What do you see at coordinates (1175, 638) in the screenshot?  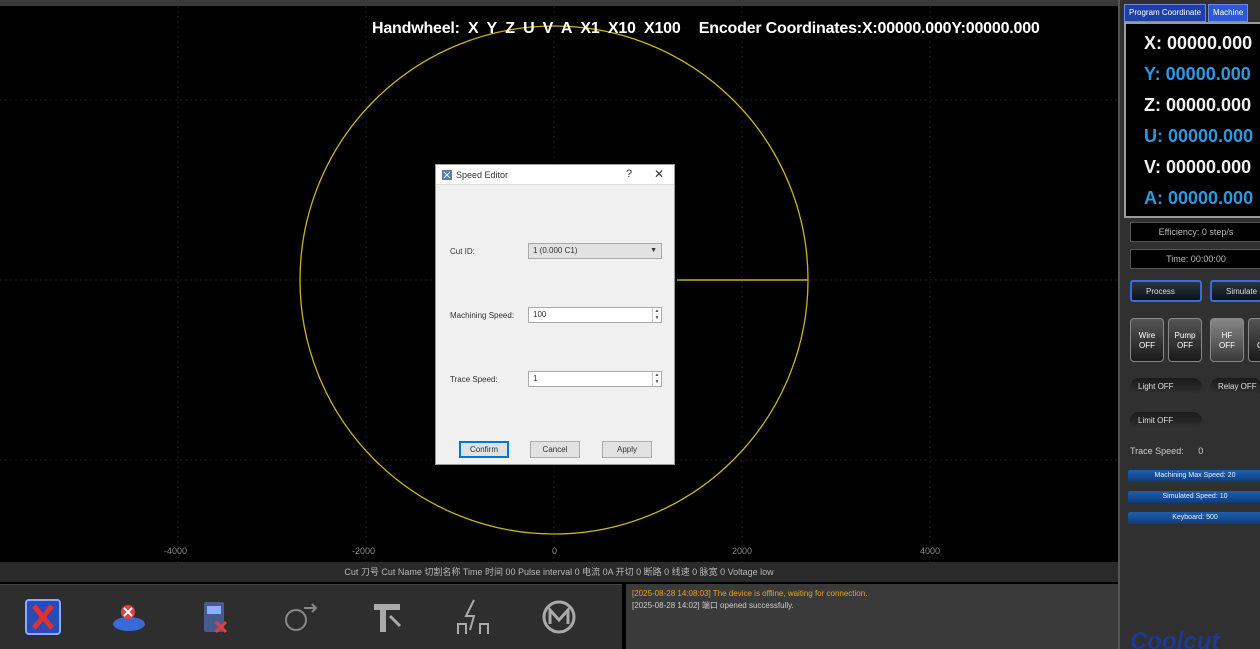 I see `brand-logo: Coolcut` at bounding box center [1175, 638].